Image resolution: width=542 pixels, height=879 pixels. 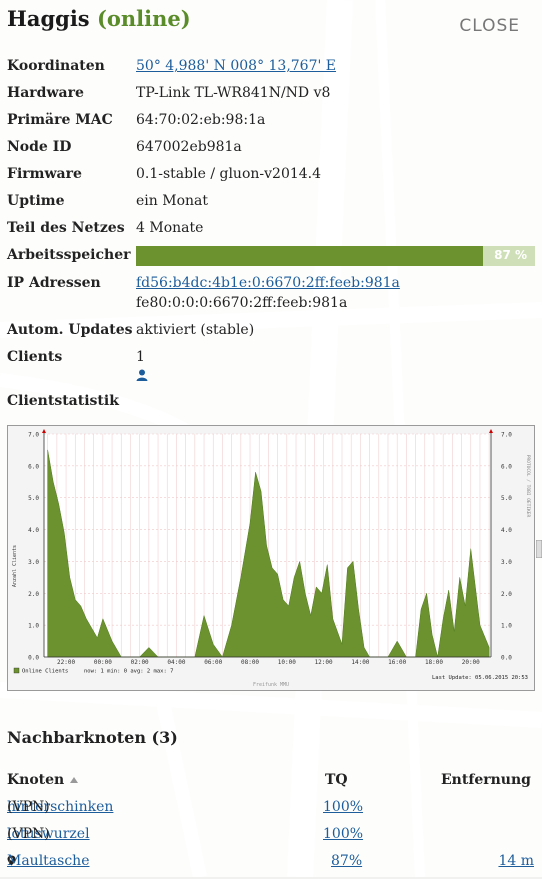 What do you see at coordinates (287, 662) in the screenshot?
I see `x-tick-label: 10:00` at bounding box center [287, 662].